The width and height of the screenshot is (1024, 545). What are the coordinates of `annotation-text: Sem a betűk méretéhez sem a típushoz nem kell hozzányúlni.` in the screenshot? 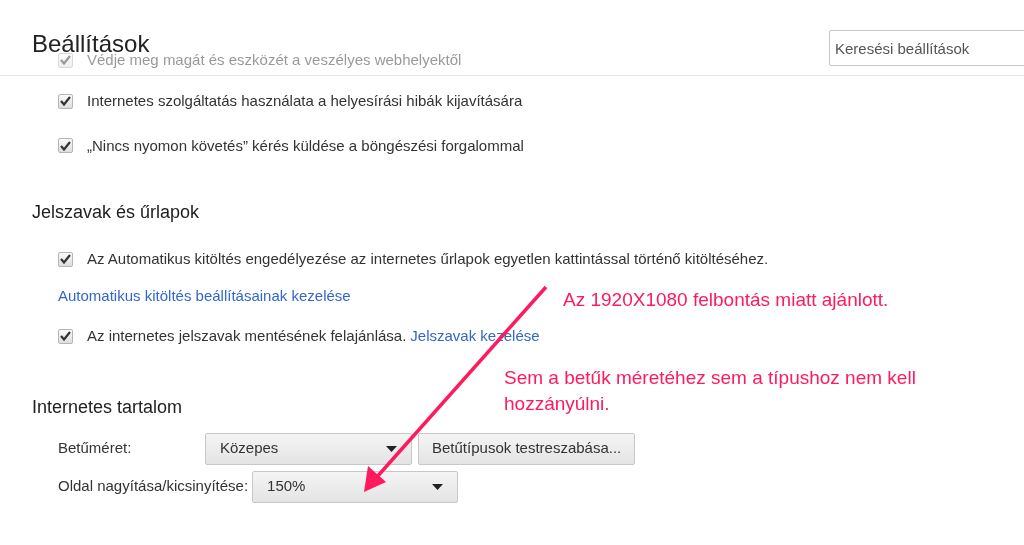 It's located at (710, 391).